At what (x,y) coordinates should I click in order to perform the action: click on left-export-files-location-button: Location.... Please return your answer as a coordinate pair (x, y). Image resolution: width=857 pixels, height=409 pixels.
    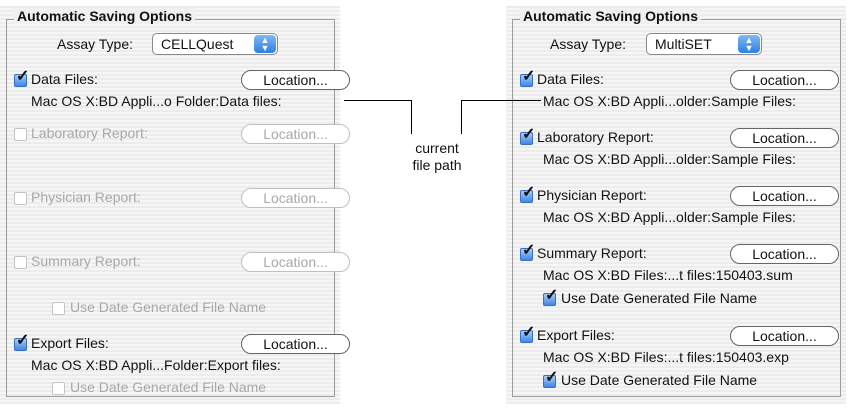
    Looking at the image, I should click on (295, 344).